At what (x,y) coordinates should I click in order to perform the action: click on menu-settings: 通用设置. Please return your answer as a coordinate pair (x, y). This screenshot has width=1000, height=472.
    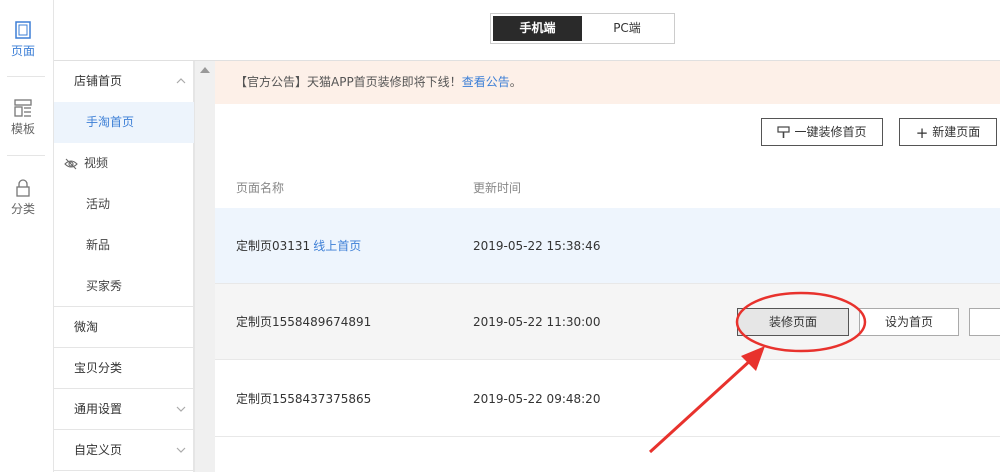
    Looking at the image, I should click on (124, 409).